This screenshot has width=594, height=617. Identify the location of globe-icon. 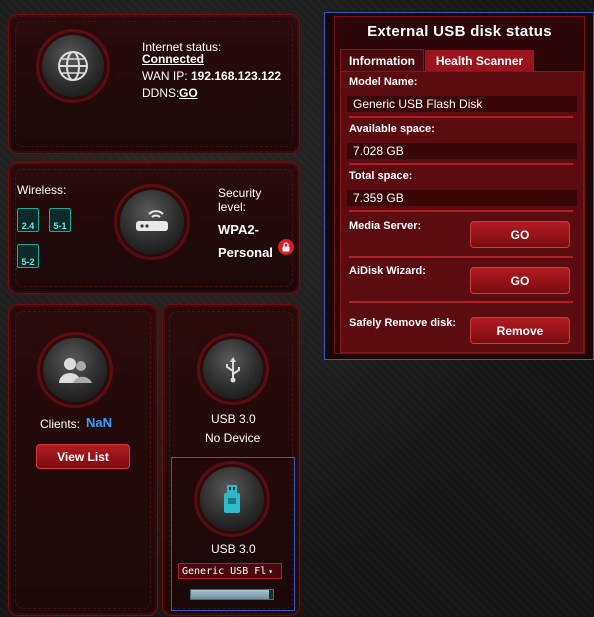
(73, 66).